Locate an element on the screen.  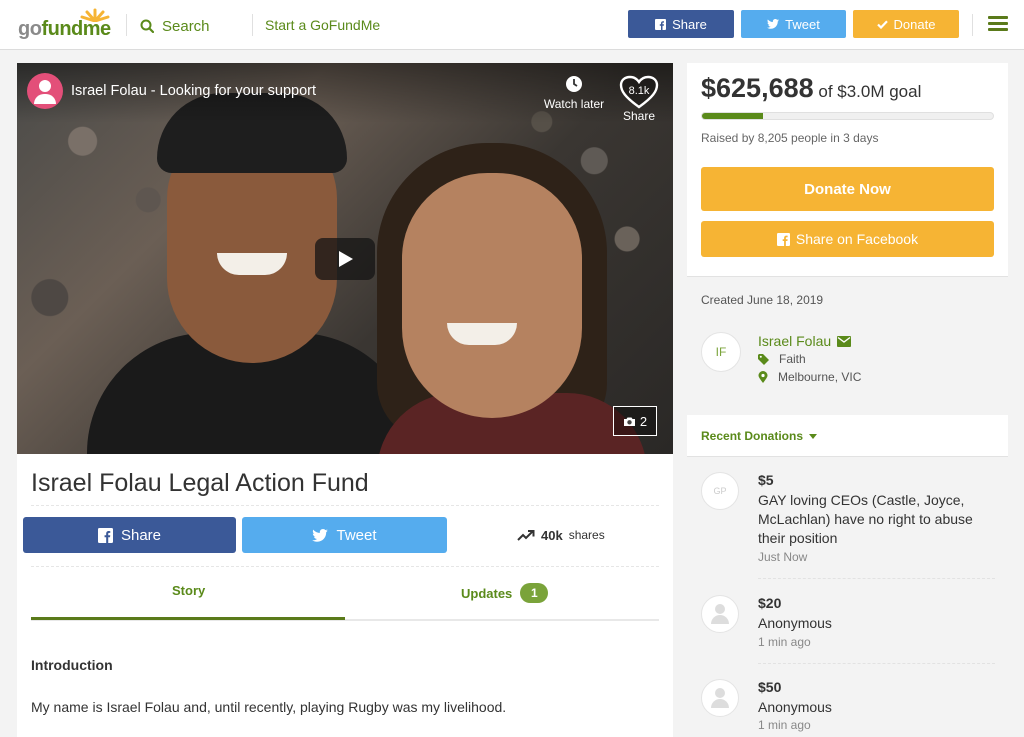
location-pin-icon is located at coordinates (763, 377).